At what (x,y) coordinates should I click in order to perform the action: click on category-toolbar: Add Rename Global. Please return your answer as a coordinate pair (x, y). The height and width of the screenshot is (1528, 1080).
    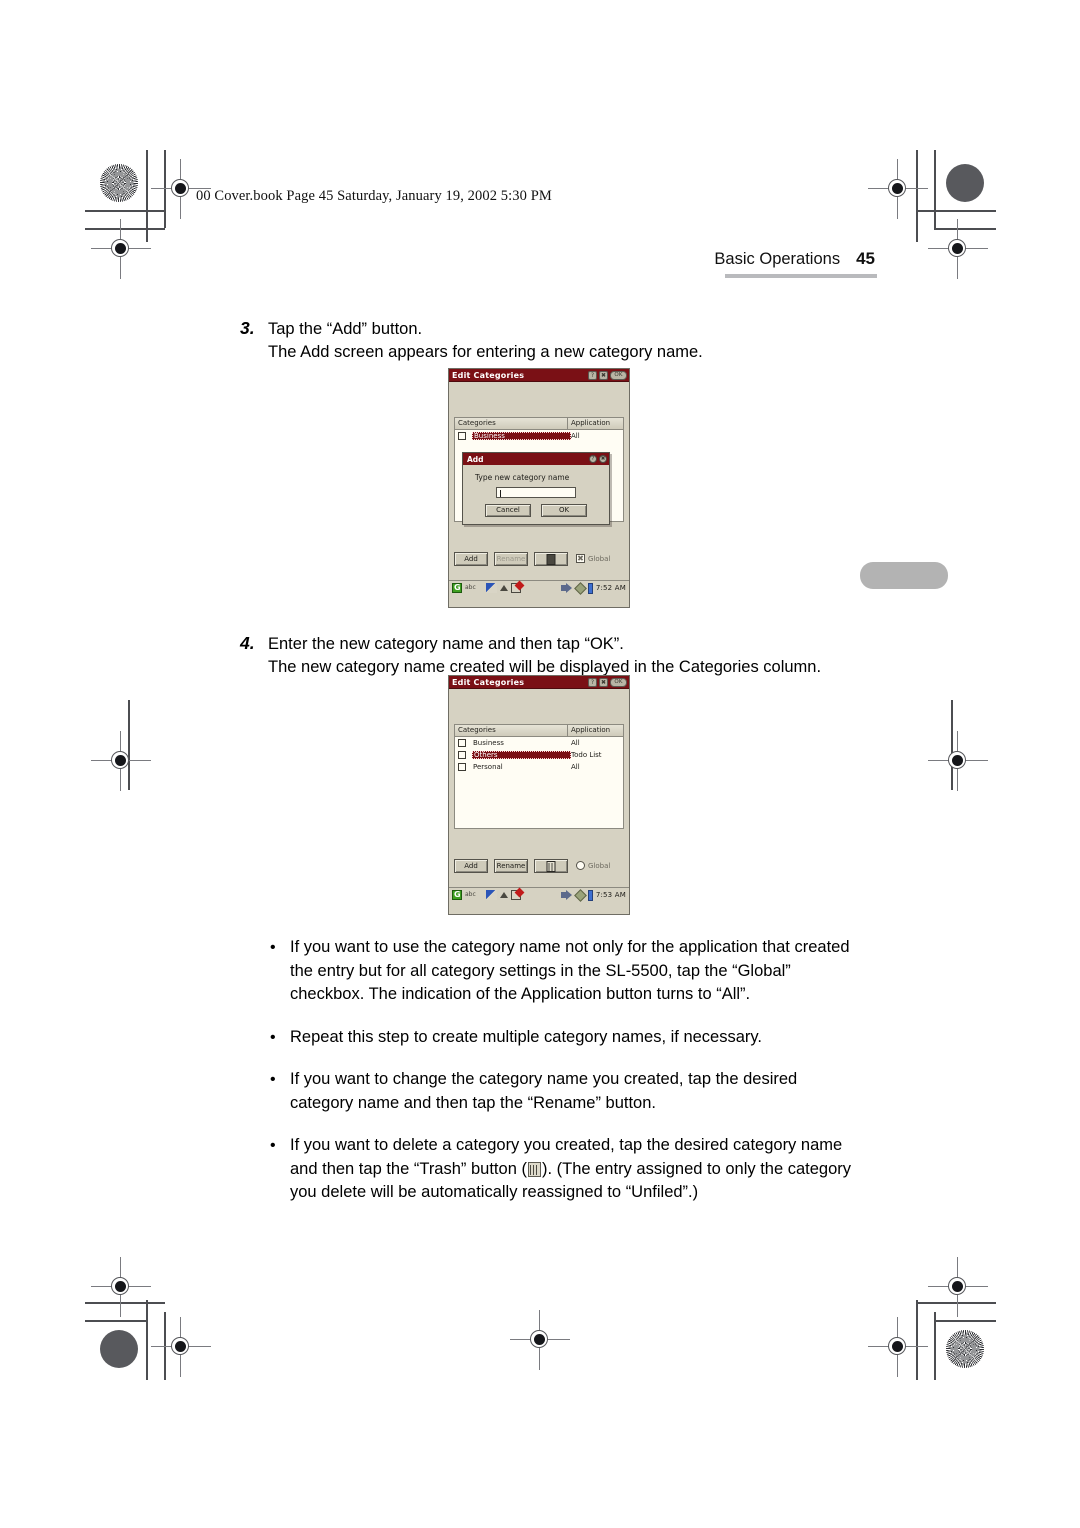
    Looking at the image, I should click on (539, 865).